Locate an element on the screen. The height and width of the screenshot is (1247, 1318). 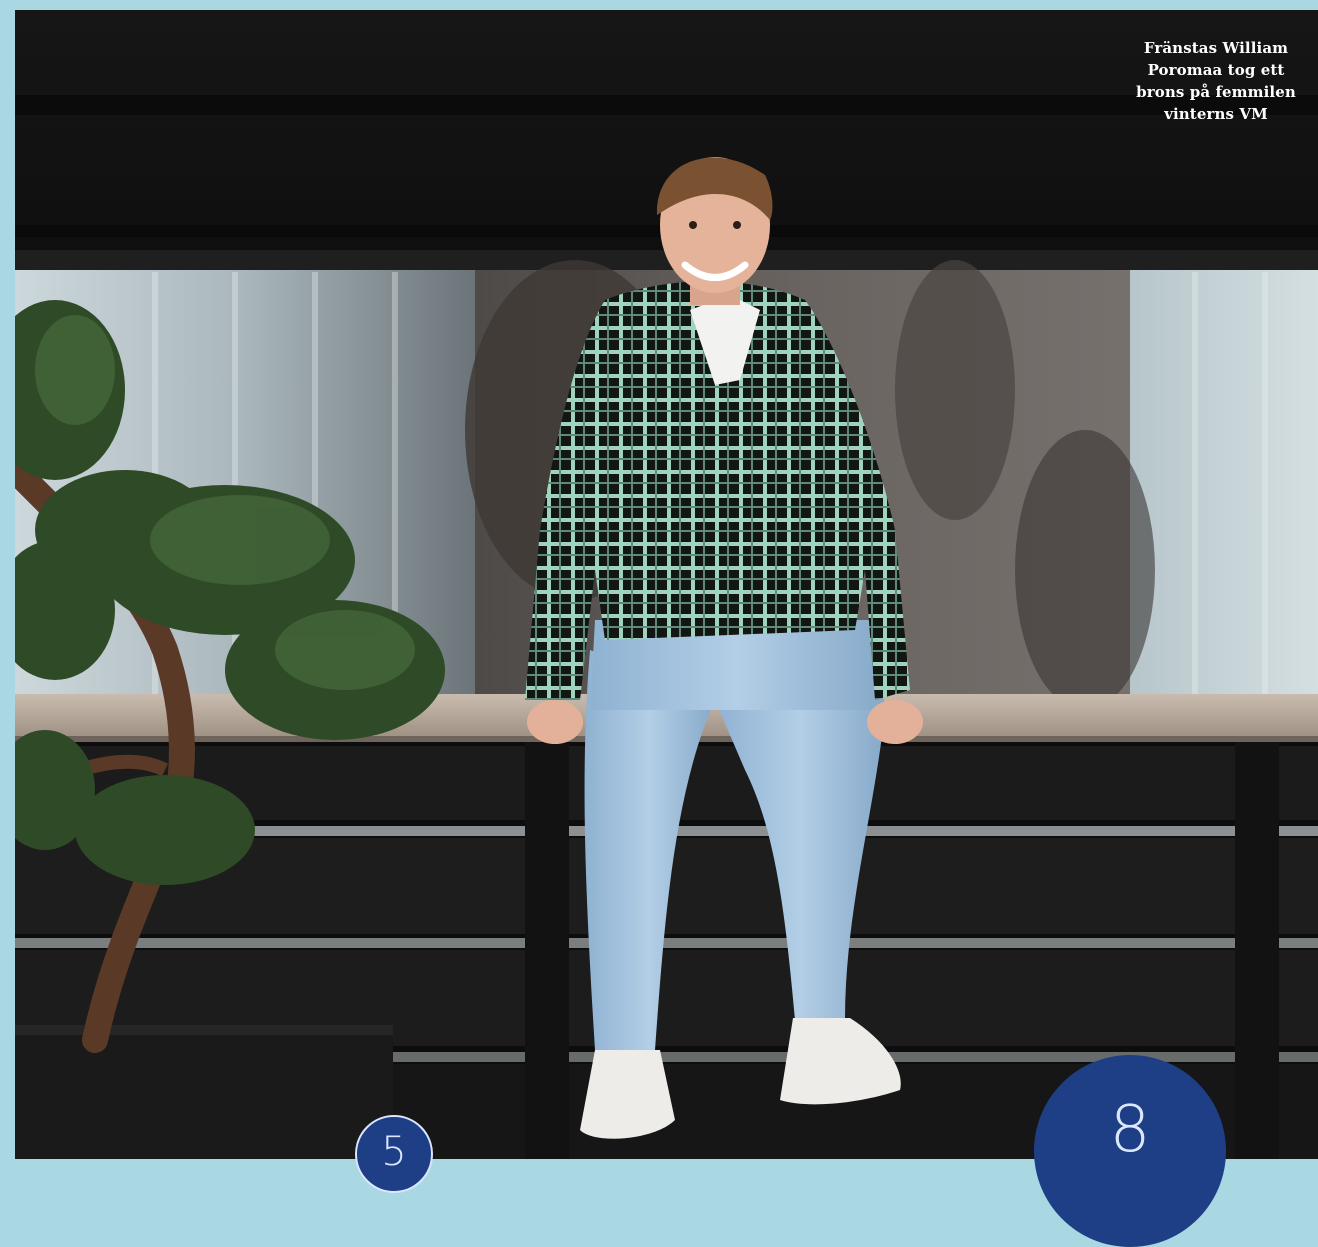
caption-line: Poromaa tog ett is located at coordinates (1216, 70).